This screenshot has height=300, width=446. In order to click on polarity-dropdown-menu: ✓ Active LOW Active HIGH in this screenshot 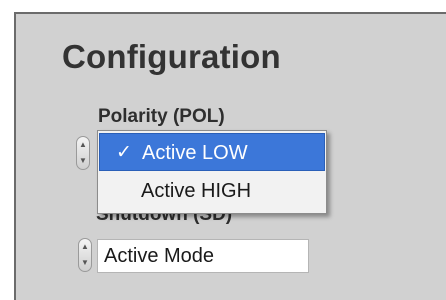, I will do `click(212, 172)`.